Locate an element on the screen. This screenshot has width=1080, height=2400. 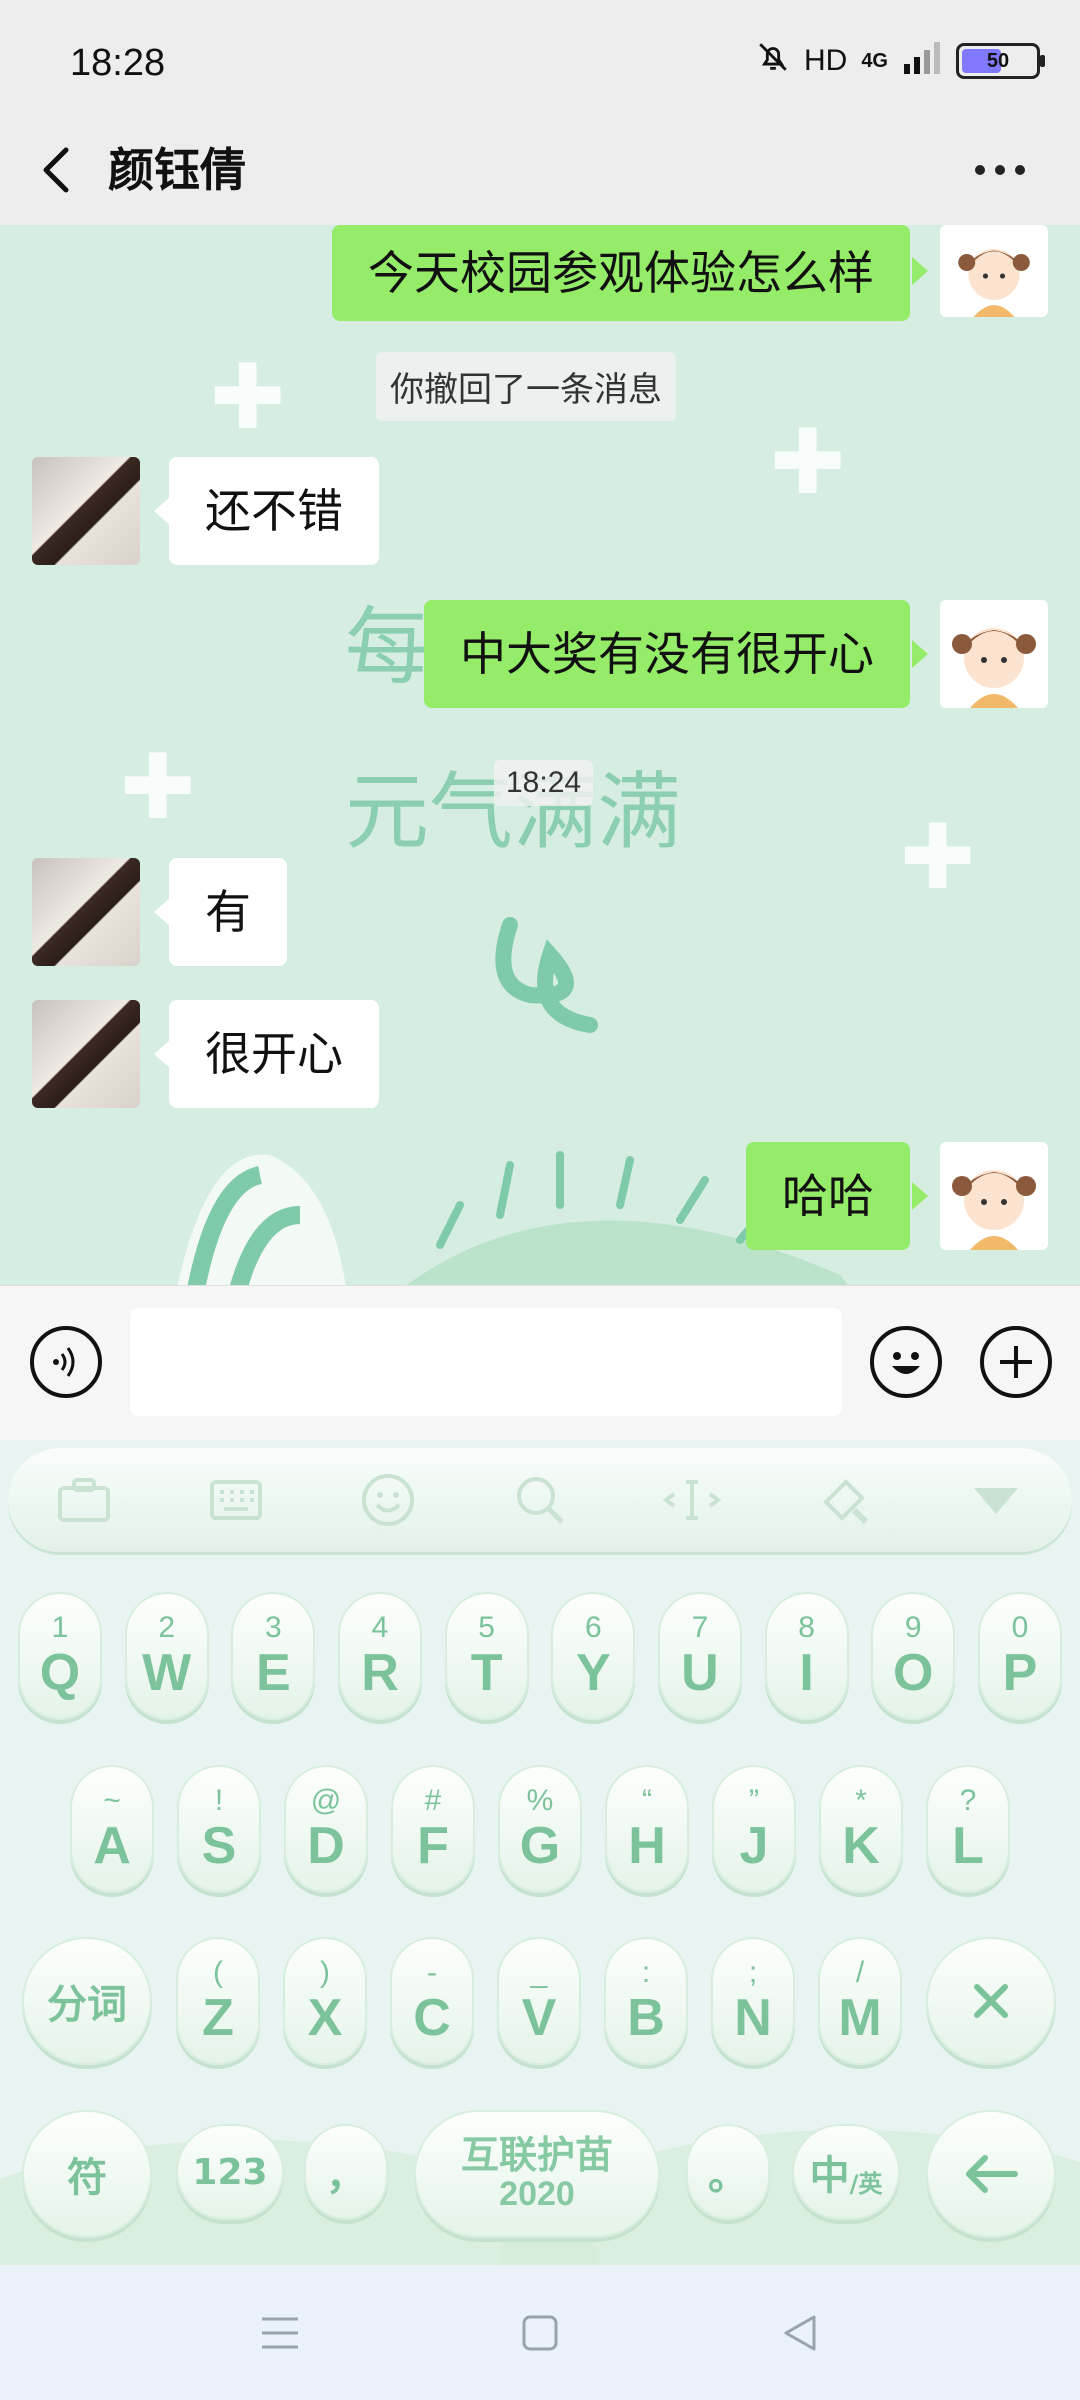
timestamp: 18:24 is located at coordinates (544, 783).